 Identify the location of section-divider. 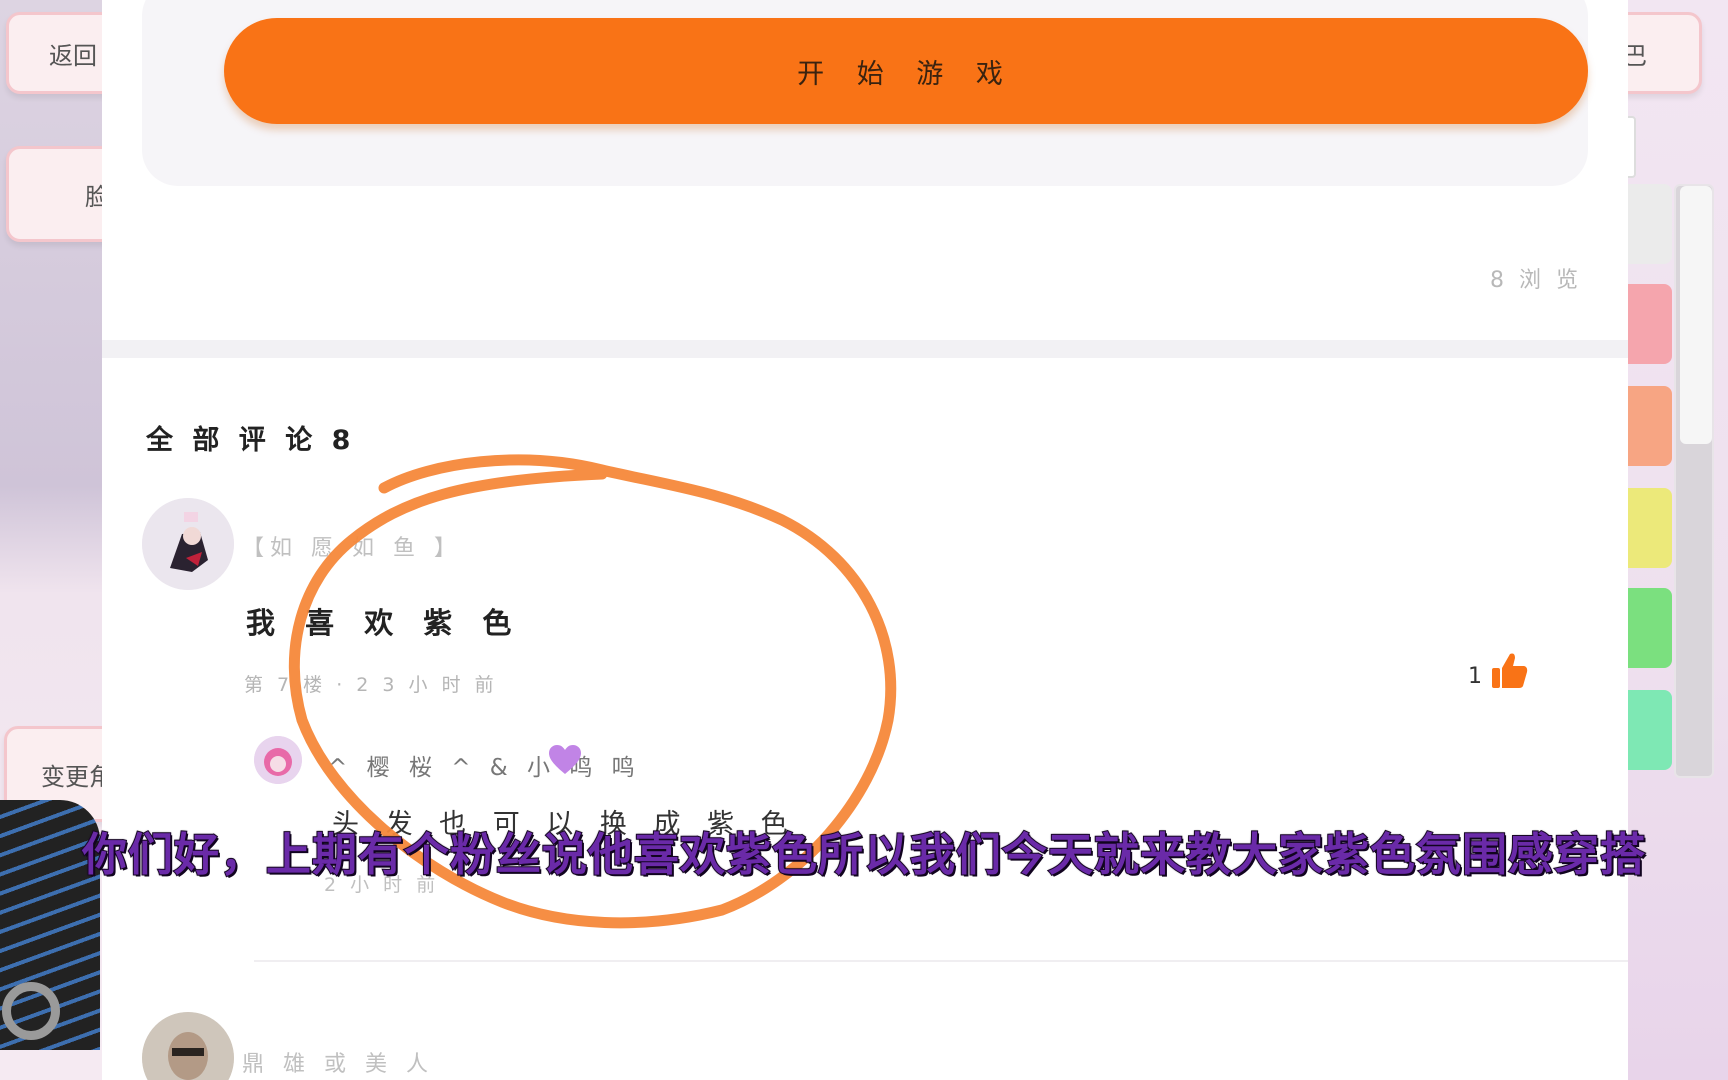
(865, 349).